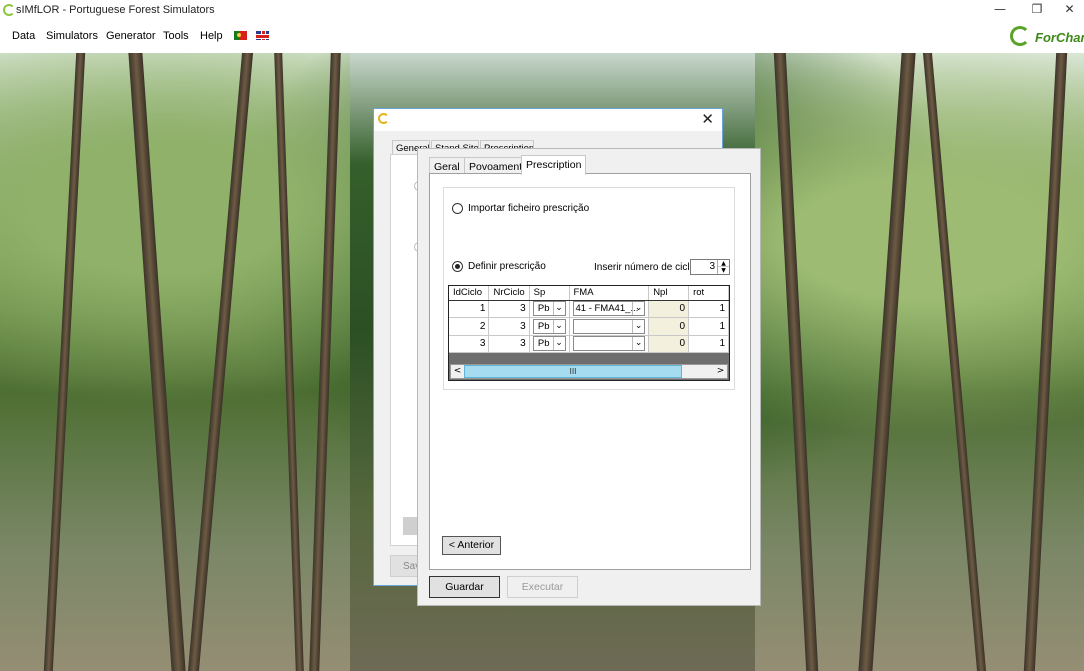  What do you see at coordinates (72, 36) in the screenshot?
I see `menu-simulators: Simulators` at bounding box center [72, 36].